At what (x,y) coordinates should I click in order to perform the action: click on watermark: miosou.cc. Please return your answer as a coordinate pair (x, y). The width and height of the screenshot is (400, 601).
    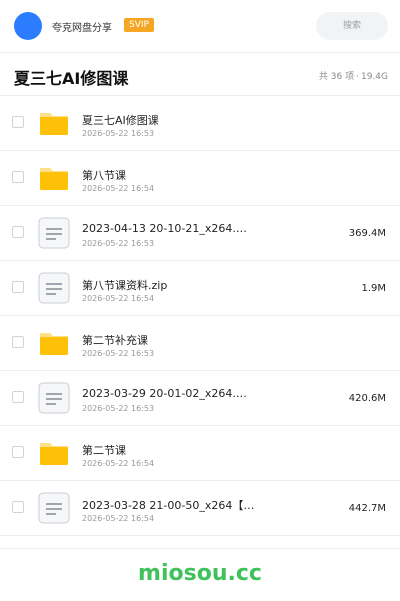
    Looking at the image, I should click on (200, 573).